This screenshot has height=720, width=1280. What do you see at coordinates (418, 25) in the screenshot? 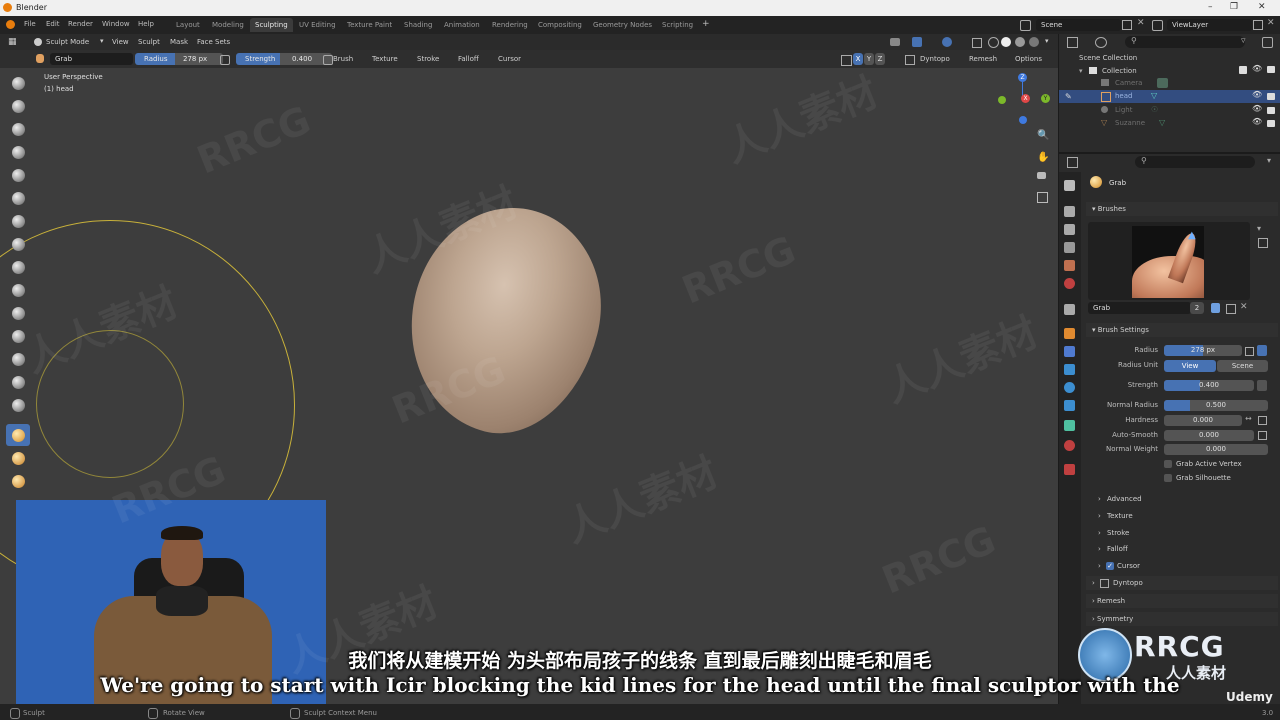
I see `tab-shading: Shading` at bounding box center [418, 25].